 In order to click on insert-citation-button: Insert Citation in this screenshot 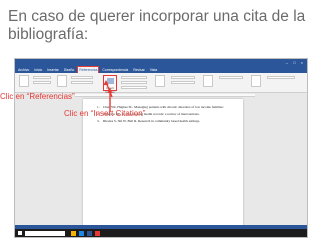, I will do `click(110, 84)`.